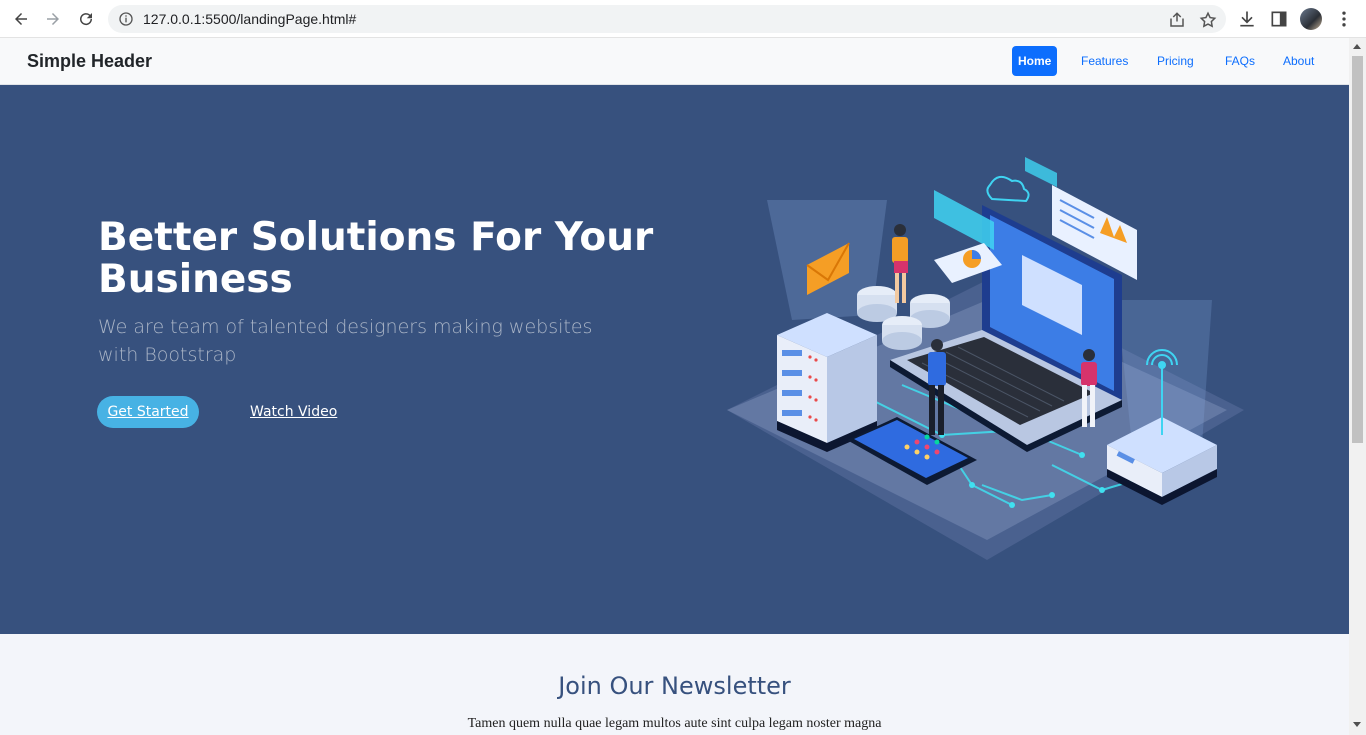 This screenshot has height=735, width=1366. I want to click on nav-pricing: Pricing, so click(1175, 61).